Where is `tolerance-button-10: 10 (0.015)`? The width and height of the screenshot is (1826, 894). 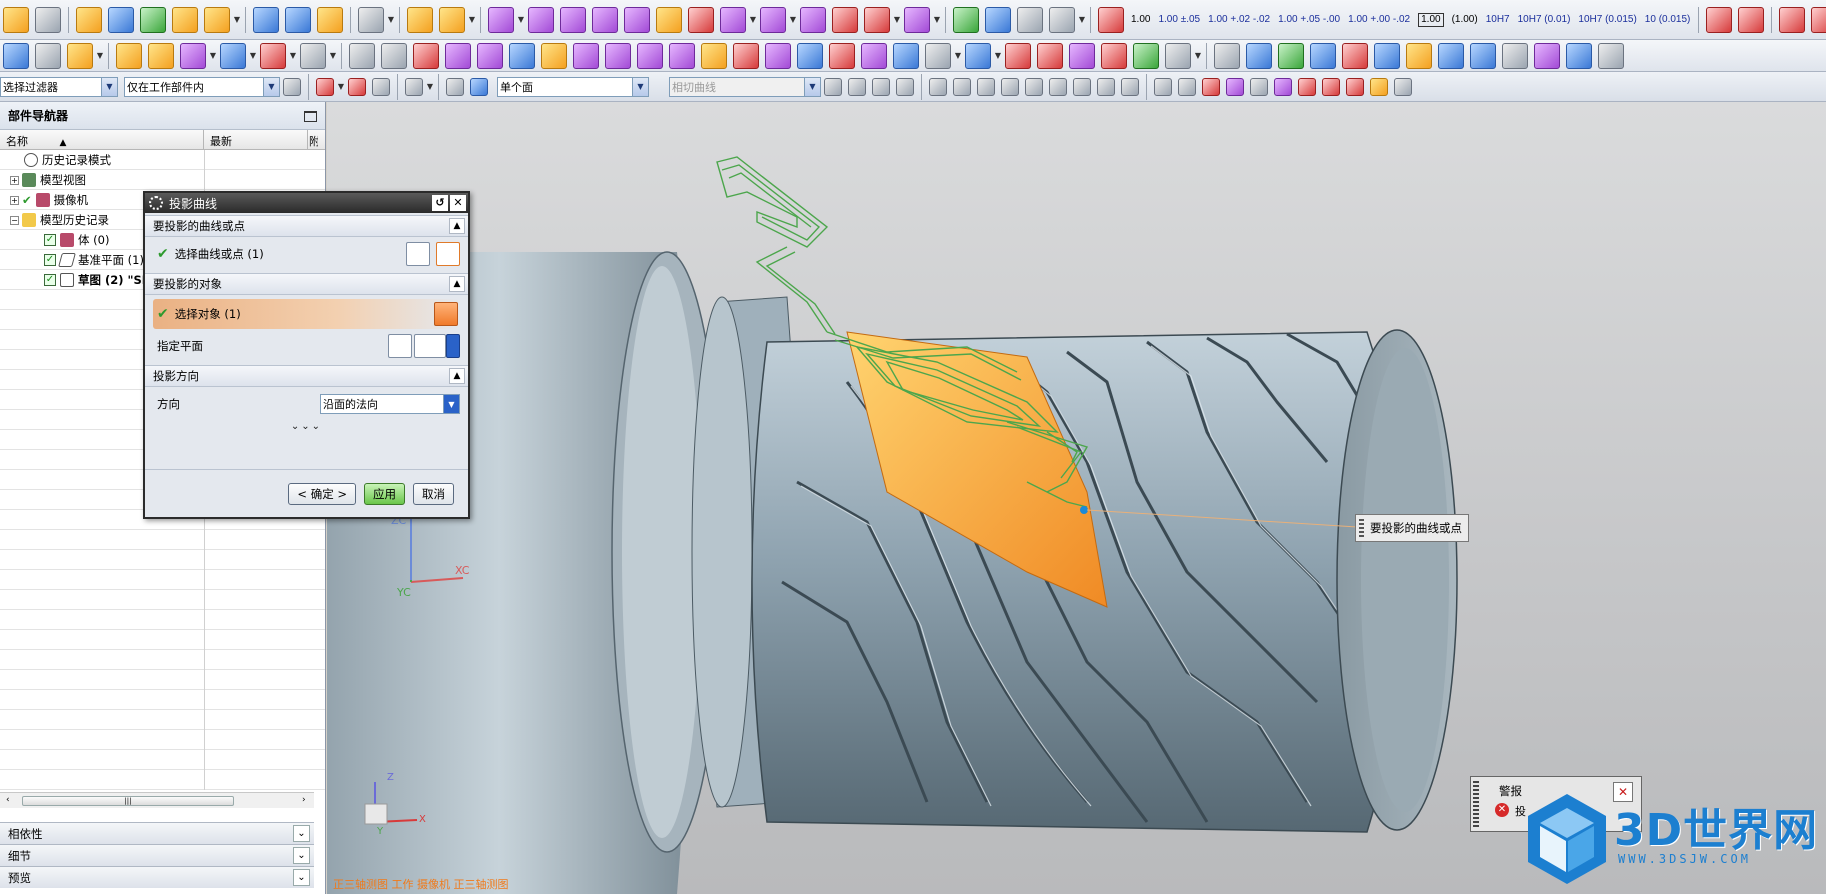 tolerance-button-10: 10 (0.015) is located at coordinates (1668, 19).